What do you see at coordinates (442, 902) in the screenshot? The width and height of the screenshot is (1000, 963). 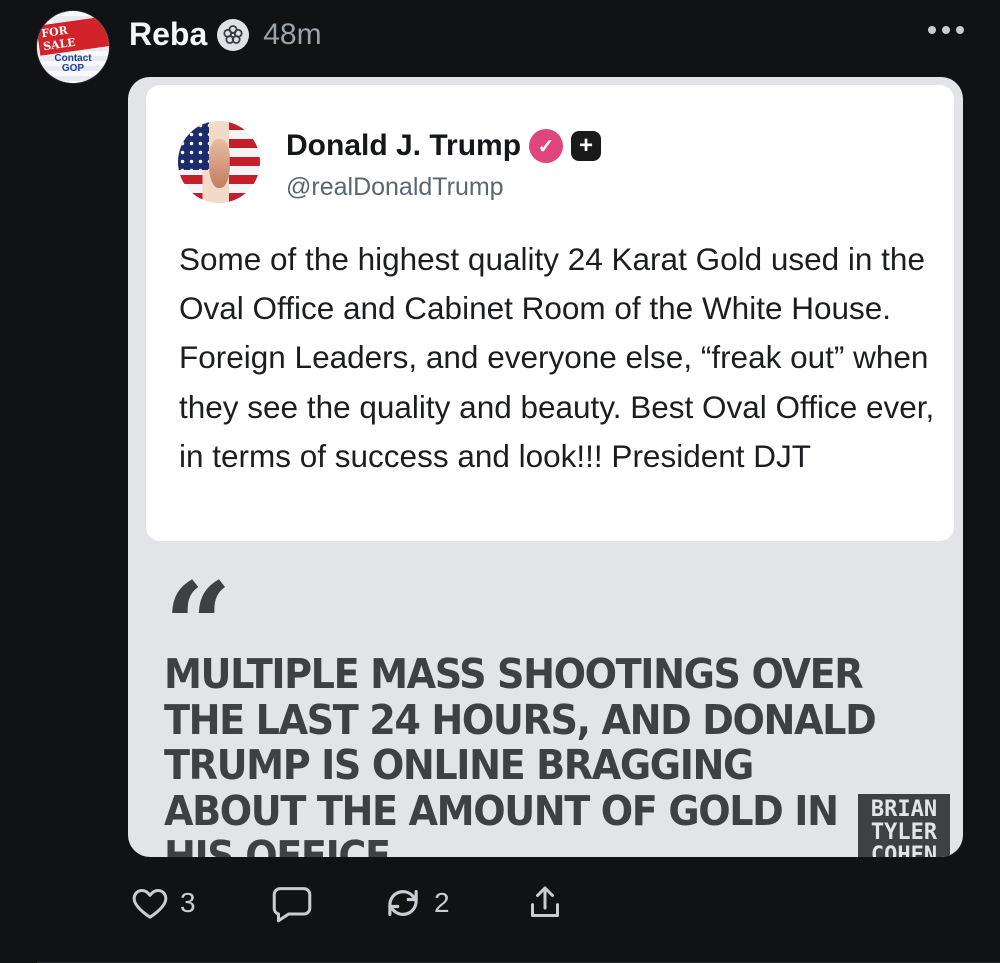 I see `repost-count: 2` at bounding box center [442, 902].